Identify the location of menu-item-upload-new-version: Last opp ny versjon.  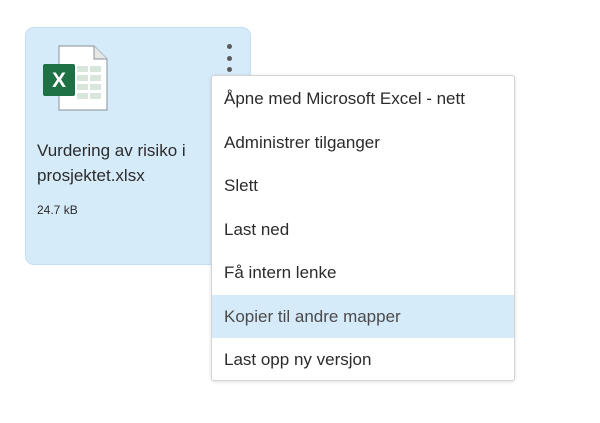
(363, 360).